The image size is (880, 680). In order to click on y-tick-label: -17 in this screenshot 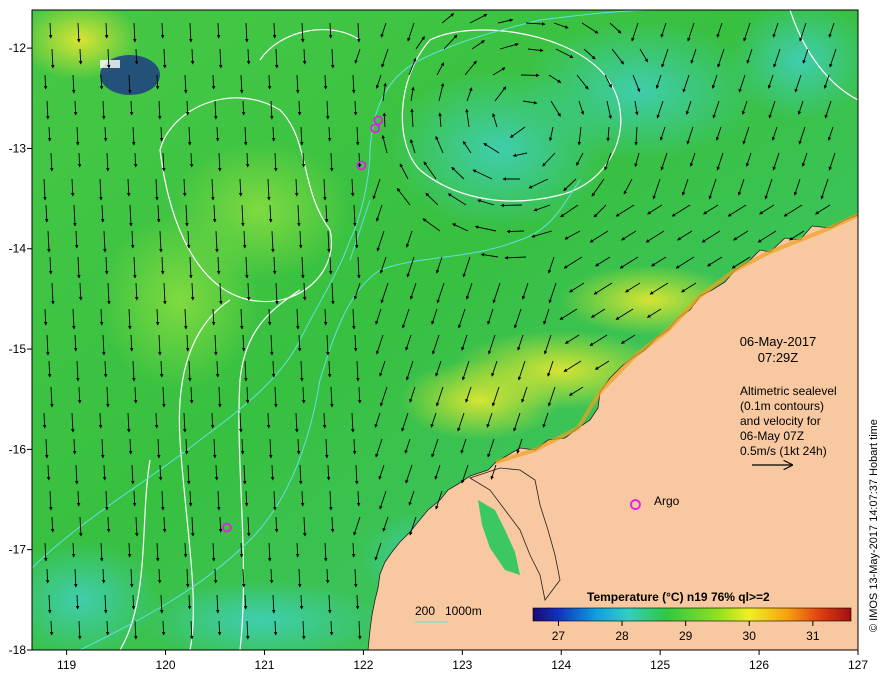, I will do `click(18, 550)`.